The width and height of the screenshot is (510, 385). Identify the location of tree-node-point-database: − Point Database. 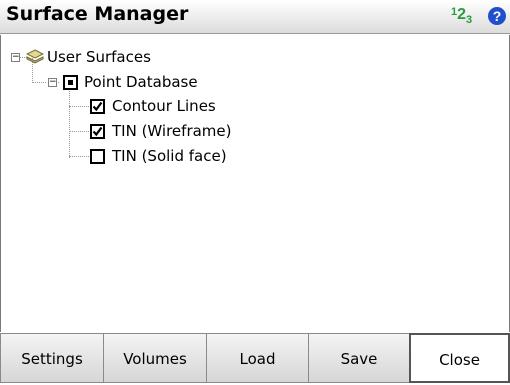
(151, 82).